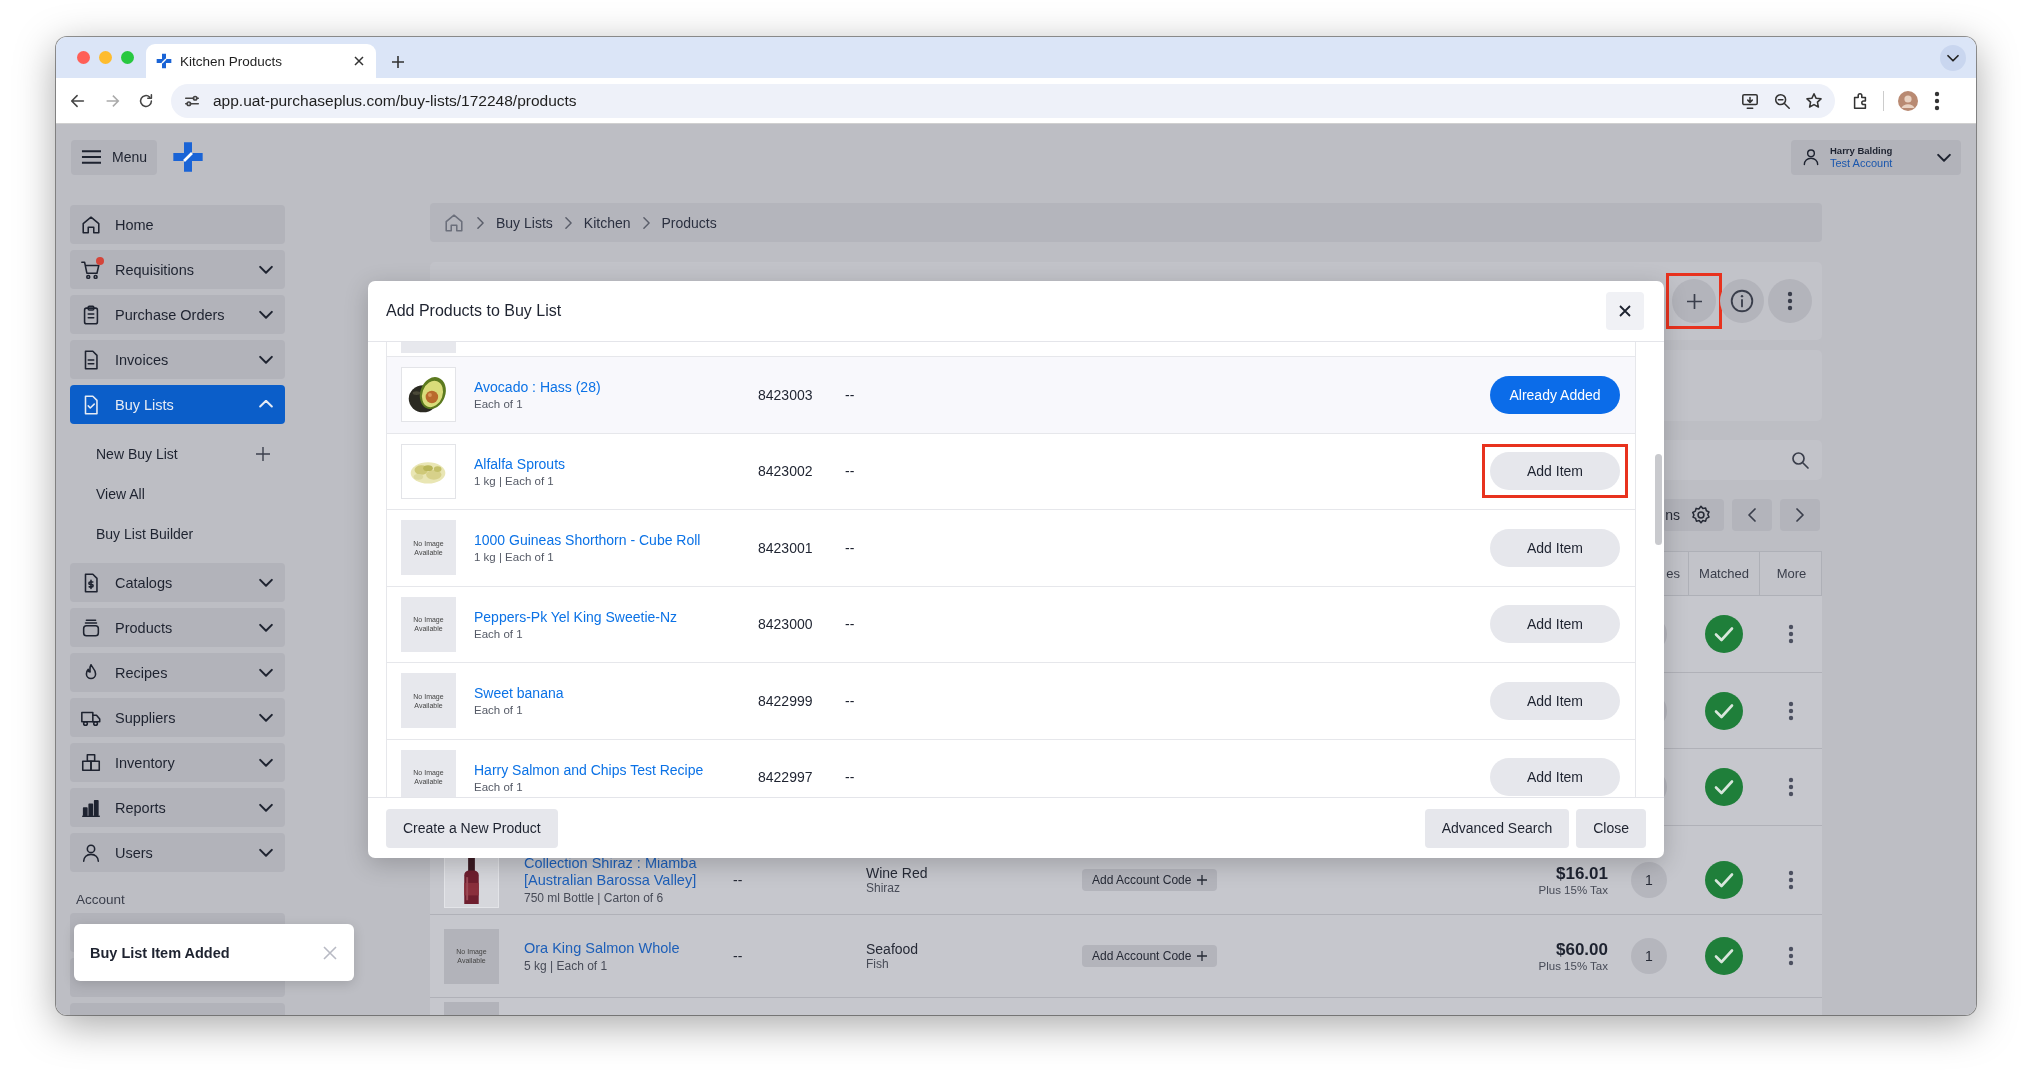 The image size is (2032, 1089). What do you see at coordinates (786, 624) in the screenshot?
I see `product-code: 8423000` at bounding box center [786, 624].